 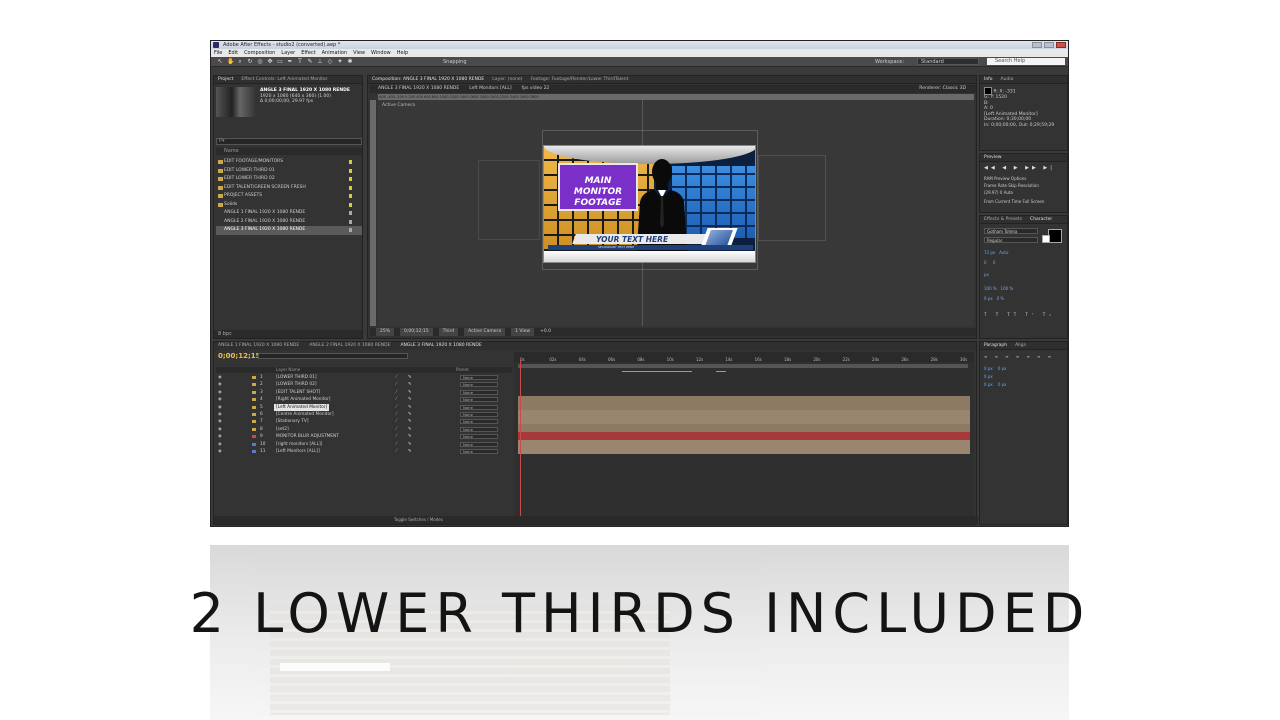 What do you see at coordinates (364, 451) in the screenshot?
I see `layer-row: ◉ 11 [Left Monitors [ALL]] ⁄ ✎ None` at bounding box center [364, 451].